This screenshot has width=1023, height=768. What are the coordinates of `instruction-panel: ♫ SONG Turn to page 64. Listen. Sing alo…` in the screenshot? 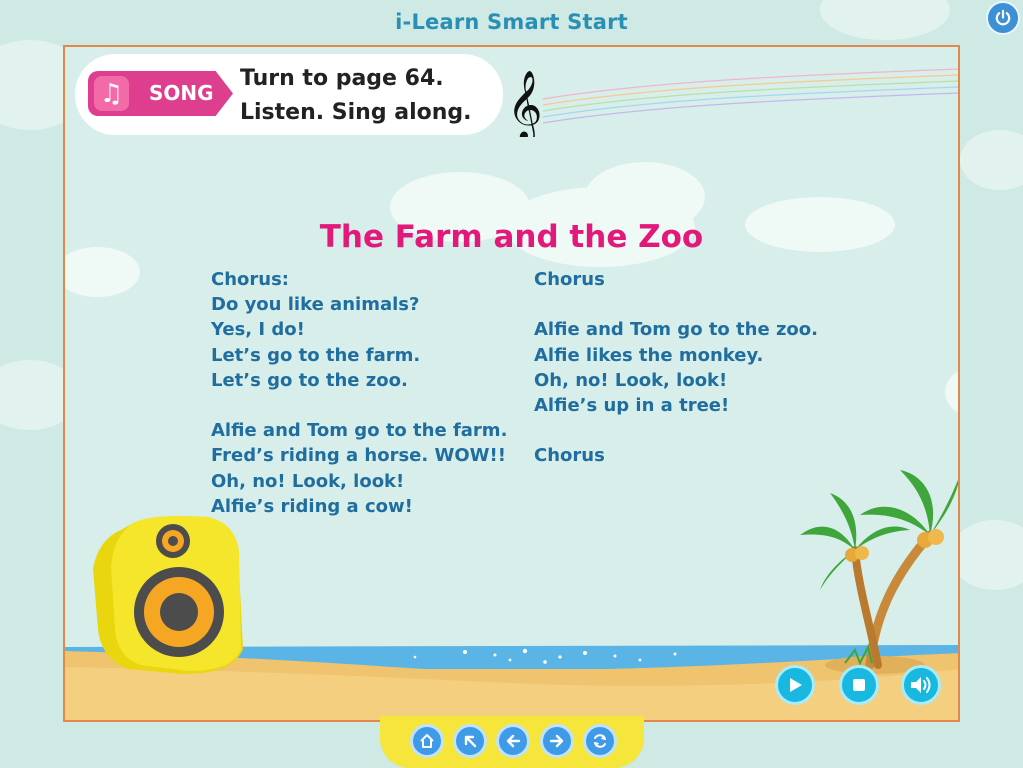 It's located at (289, 94).